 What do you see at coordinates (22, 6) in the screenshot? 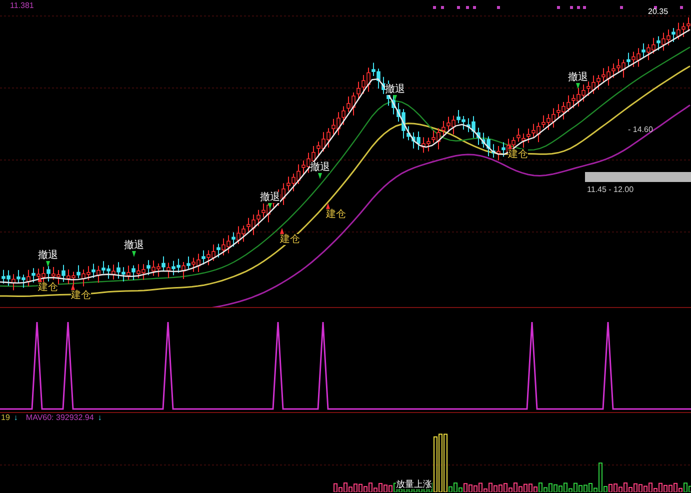
I see `last-price: 11.381` at bounding box center [22, 6].